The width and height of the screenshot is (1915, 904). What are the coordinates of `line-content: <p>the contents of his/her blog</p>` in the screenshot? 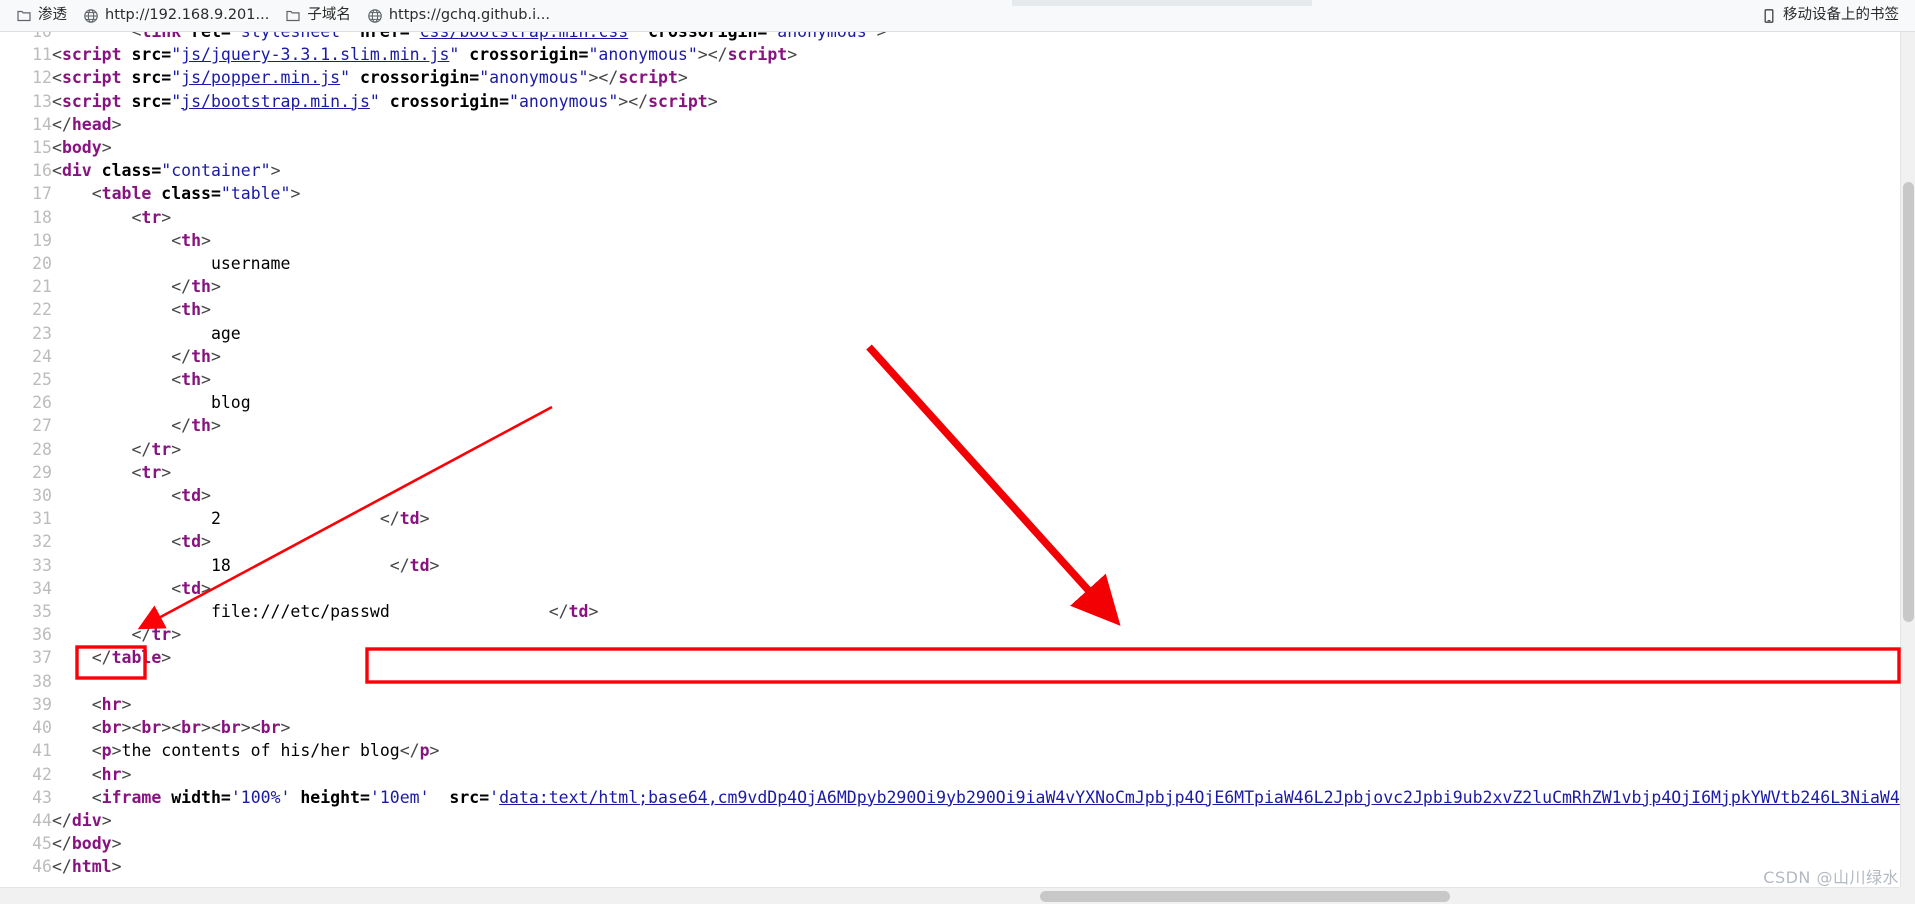 It's located at (246, 751).